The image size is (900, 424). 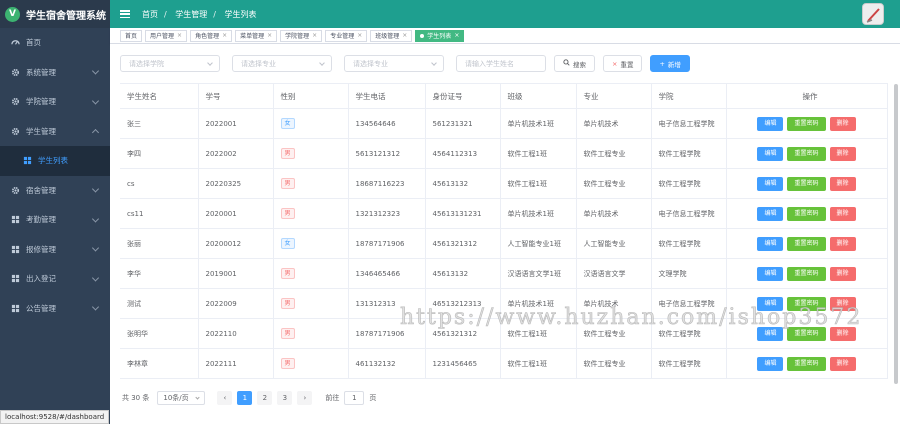 What do you see at coordinates (623, 63) in the screenshot?
I see `reset-button: × 重置` at bounding box center [623, 63].